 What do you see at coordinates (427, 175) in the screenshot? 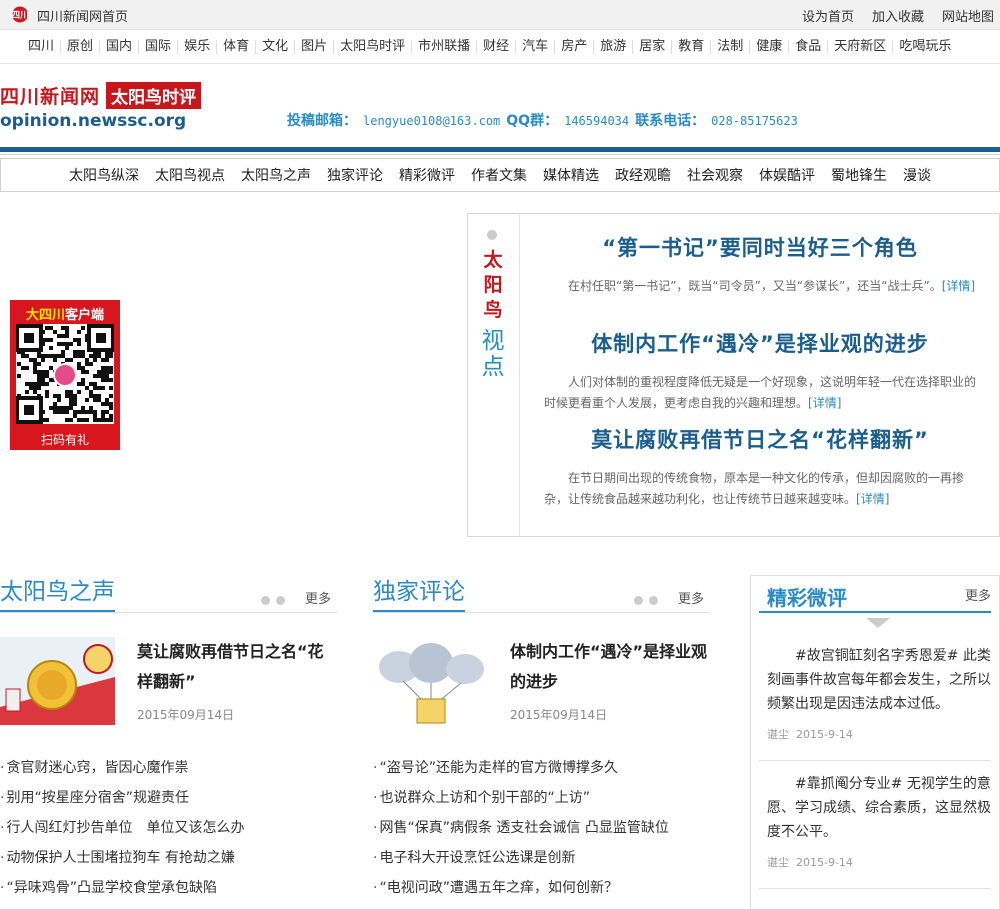
I see `section-nav-item: 精彩微评` at bounding box center [427, 175].